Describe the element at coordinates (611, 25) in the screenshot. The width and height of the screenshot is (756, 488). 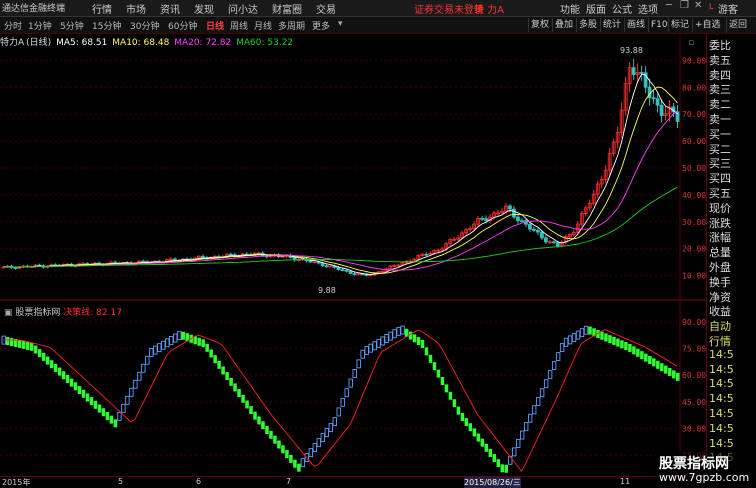
I see `tool-stats: 统计` at that location.